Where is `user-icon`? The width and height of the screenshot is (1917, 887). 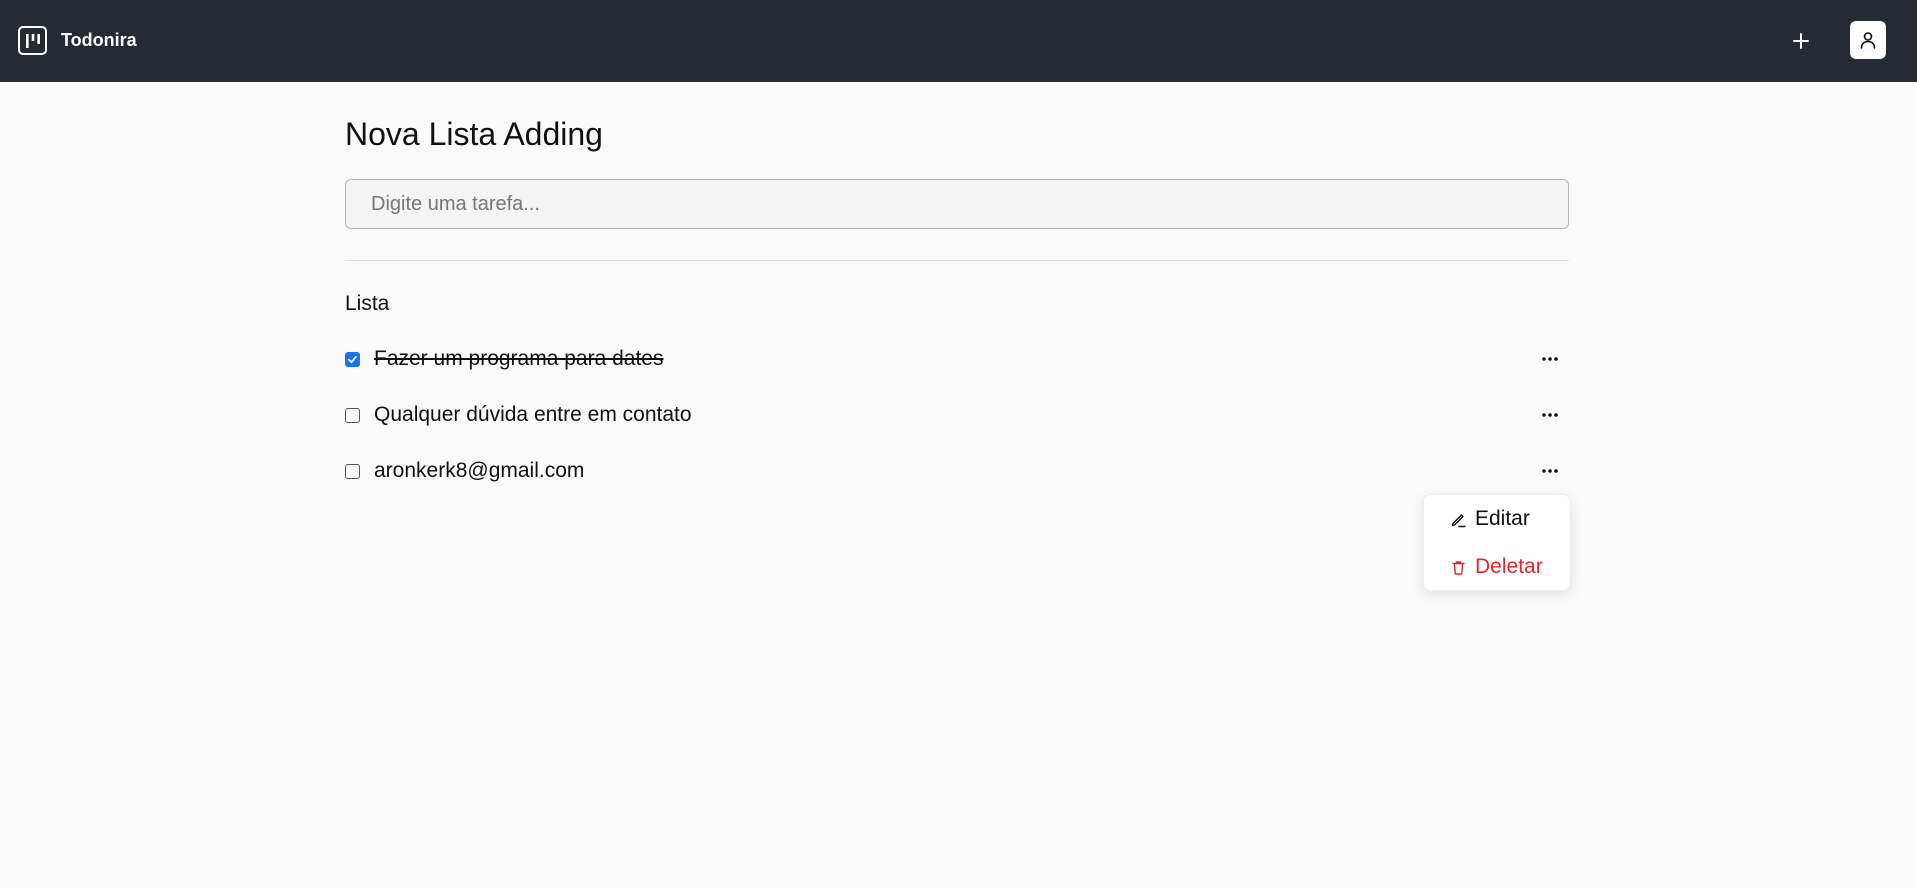
user-icon is located at coordinates (1868, 40).